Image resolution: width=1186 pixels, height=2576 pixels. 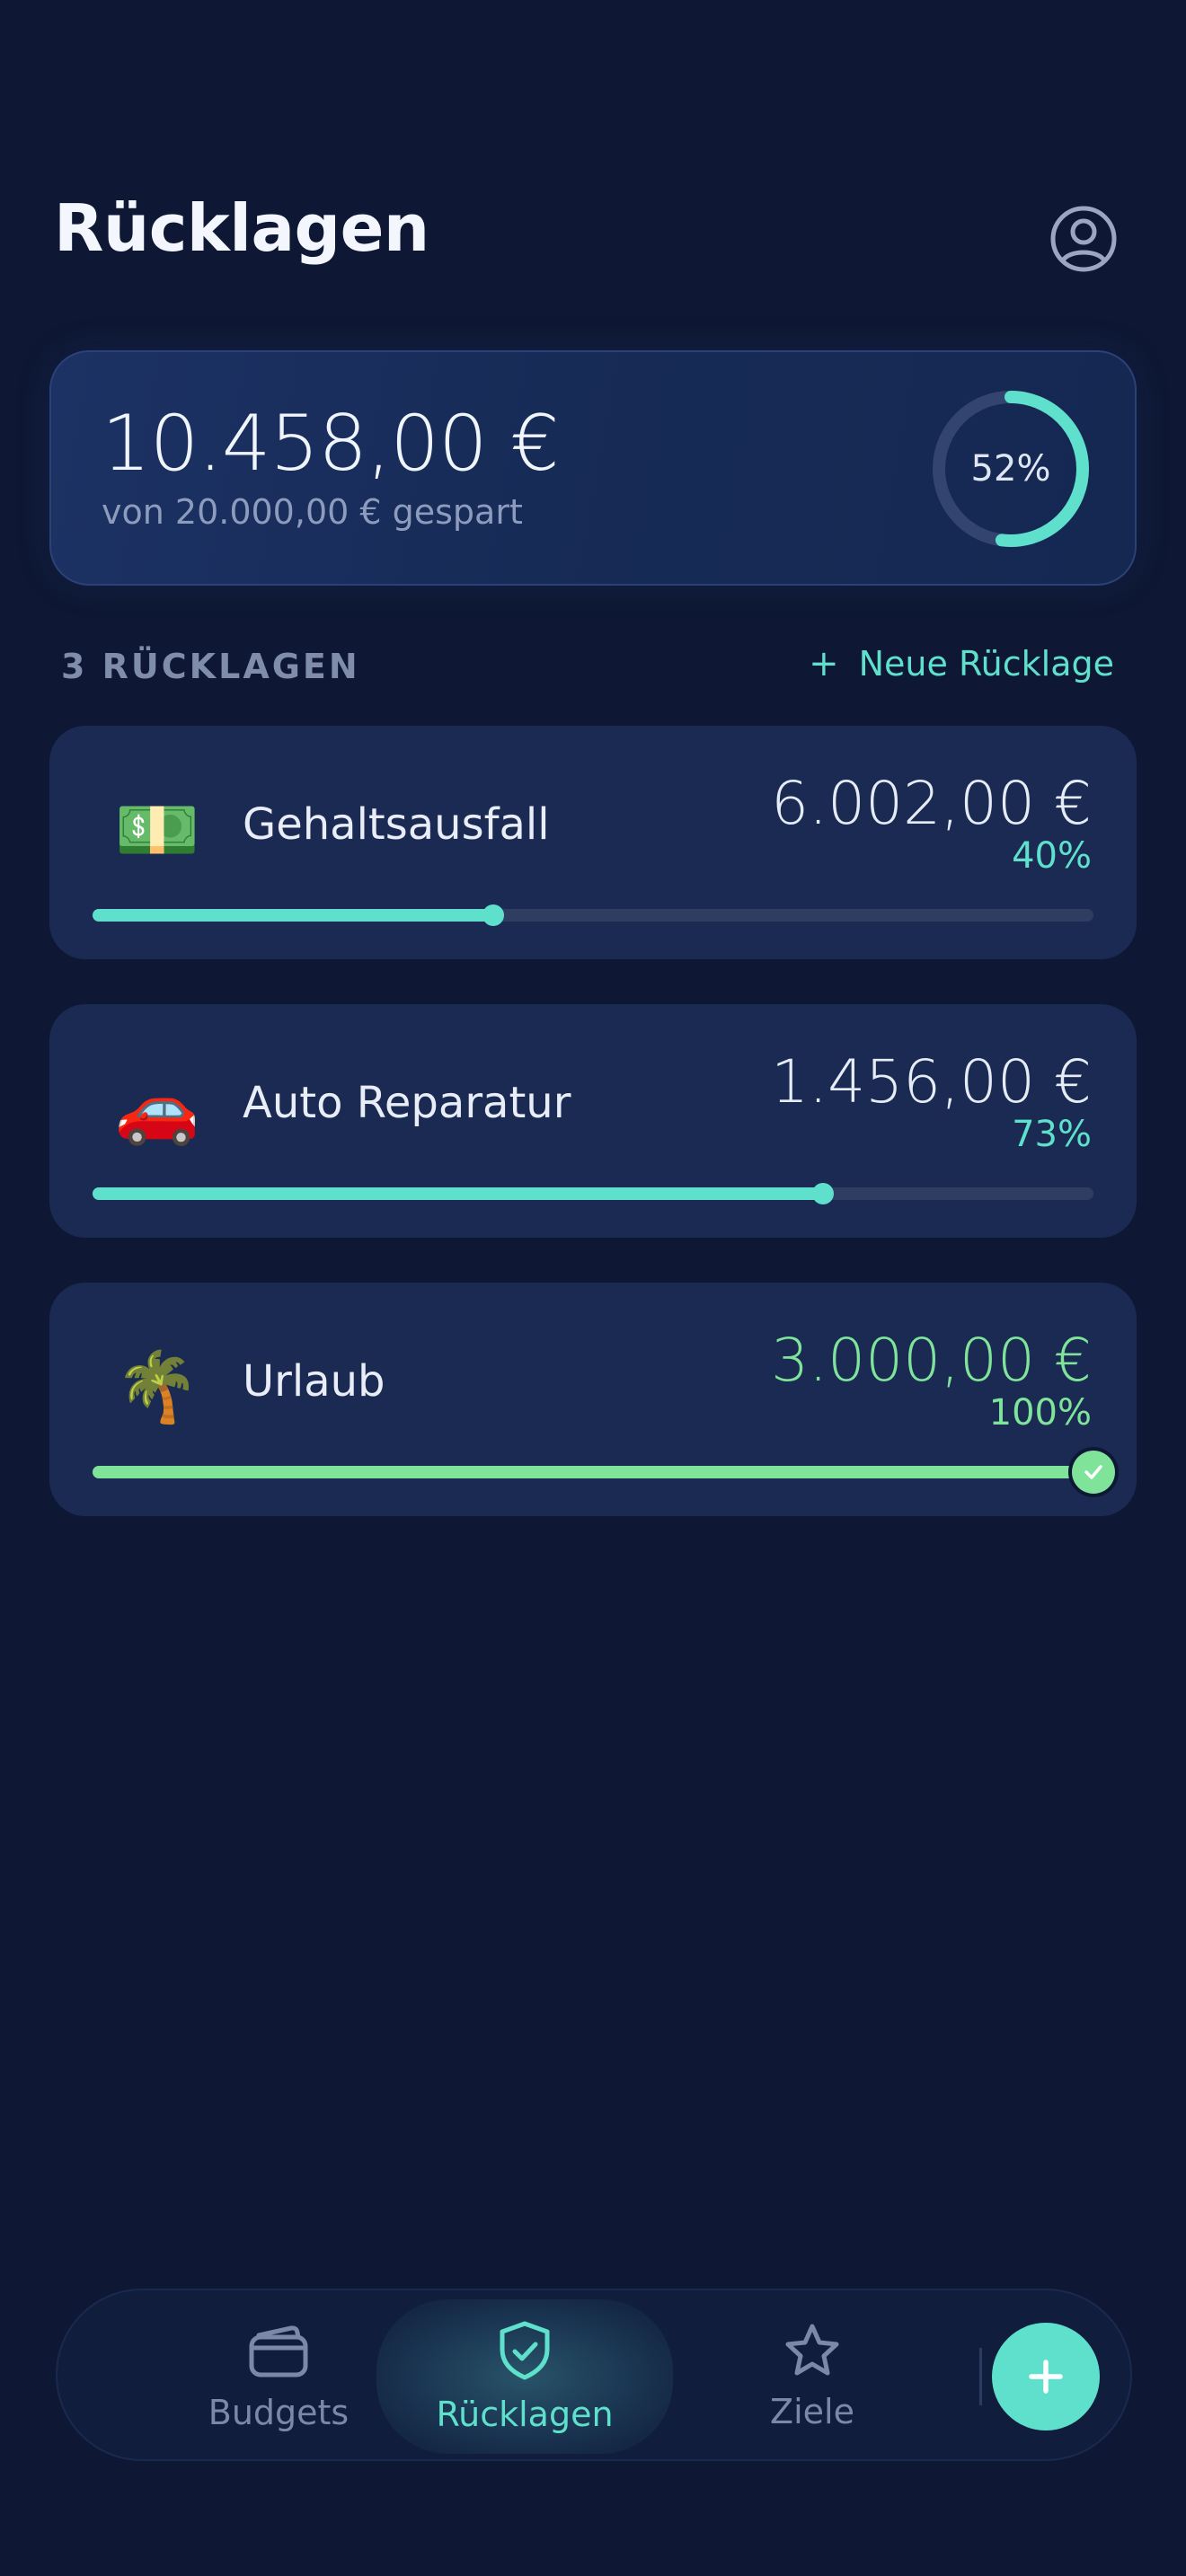 I want to click on tab-ziele: Ziele, so click(x=812, y=2376).